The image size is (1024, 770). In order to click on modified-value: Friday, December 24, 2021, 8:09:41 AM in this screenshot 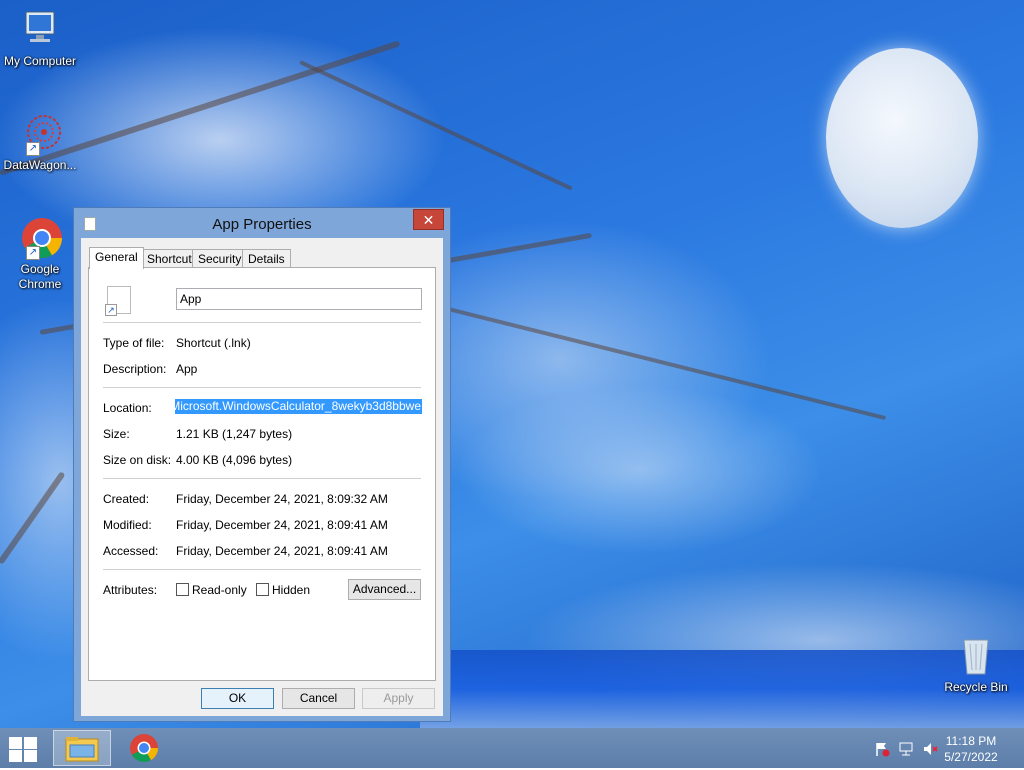, I will do `click(282, 525)`.